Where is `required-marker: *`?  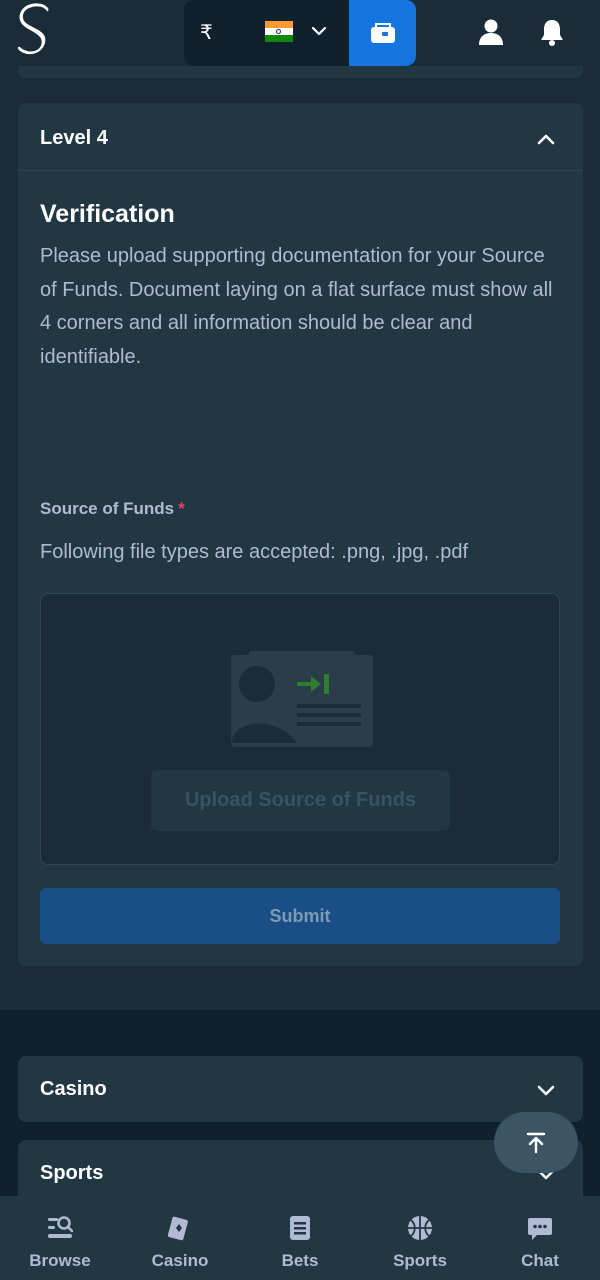 required-marker: * is located at coordinates (181, 508).